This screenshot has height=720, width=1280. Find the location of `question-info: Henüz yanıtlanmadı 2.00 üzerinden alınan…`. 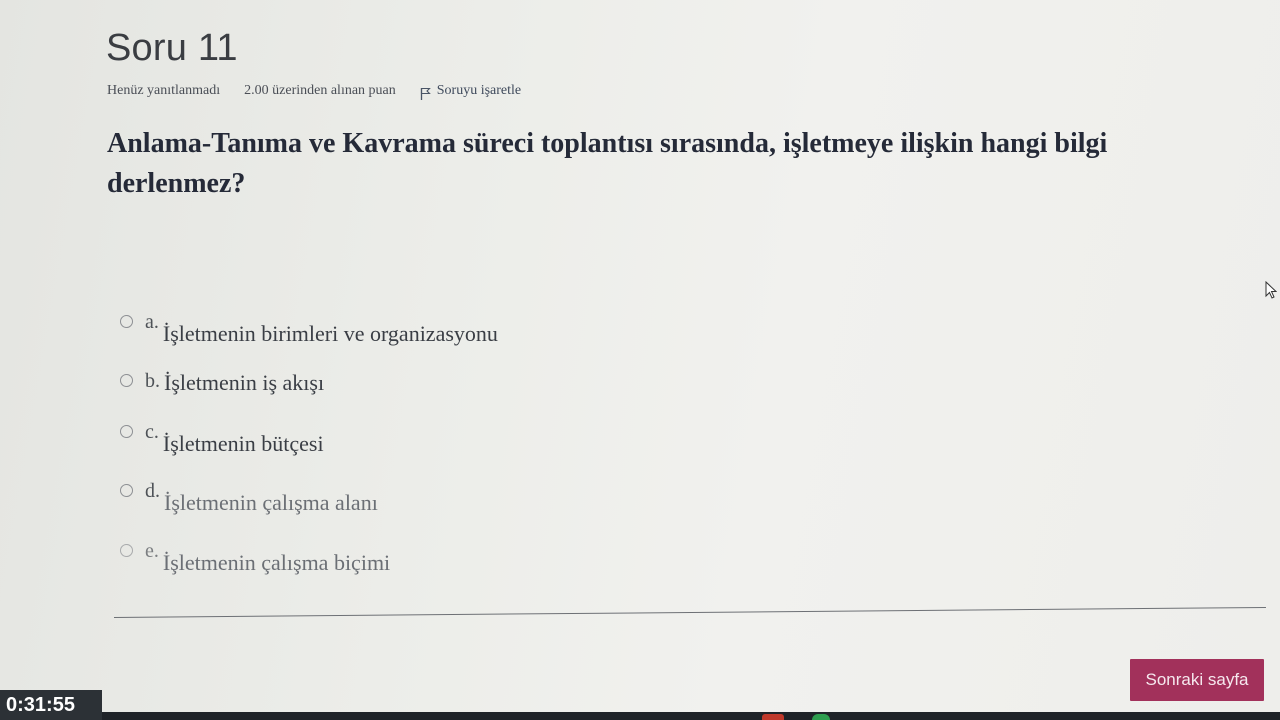

question-info: Henüz yanıtlanmadı 2.00 üzerinden alınan… is located at coordinates (314, 91).